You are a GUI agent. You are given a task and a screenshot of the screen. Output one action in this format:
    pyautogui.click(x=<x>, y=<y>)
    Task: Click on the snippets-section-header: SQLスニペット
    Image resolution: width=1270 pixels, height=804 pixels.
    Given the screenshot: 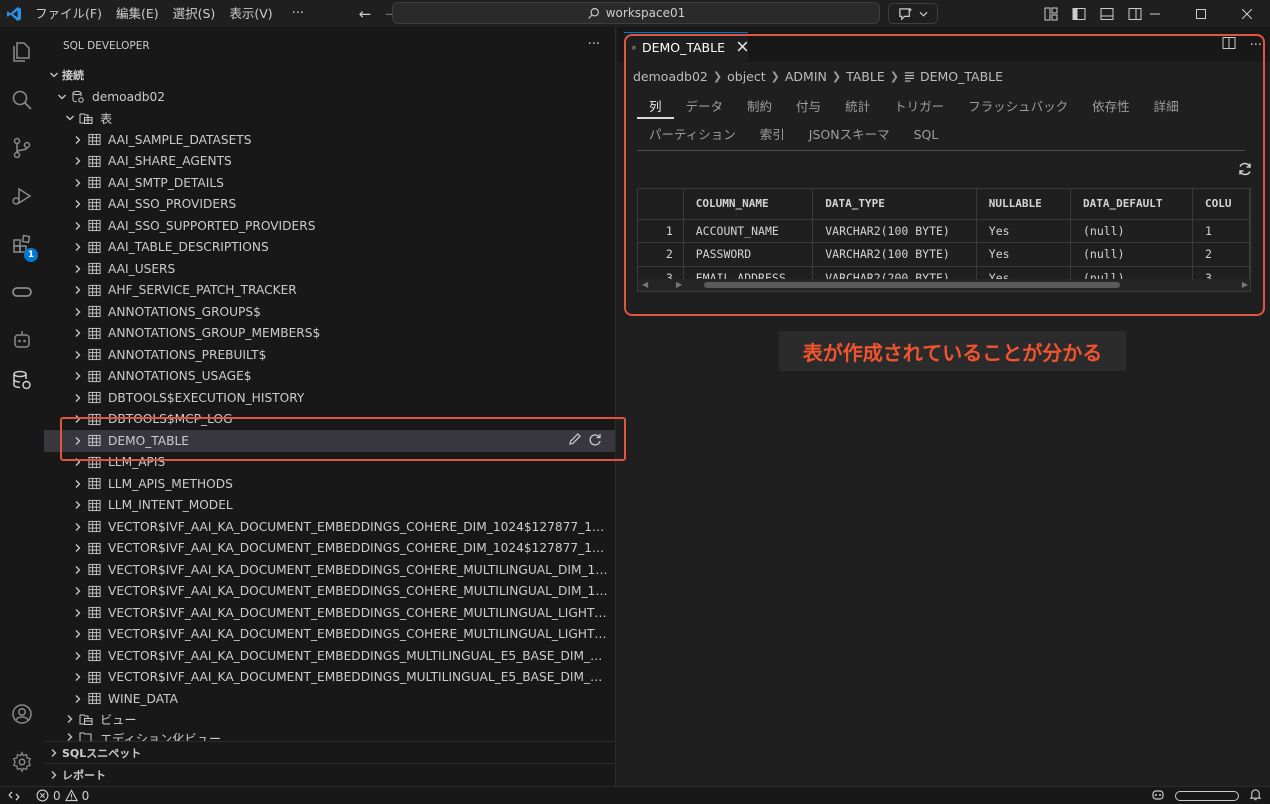 What is the action you would take?
    pyautogui.click(x=329, y=752)
    